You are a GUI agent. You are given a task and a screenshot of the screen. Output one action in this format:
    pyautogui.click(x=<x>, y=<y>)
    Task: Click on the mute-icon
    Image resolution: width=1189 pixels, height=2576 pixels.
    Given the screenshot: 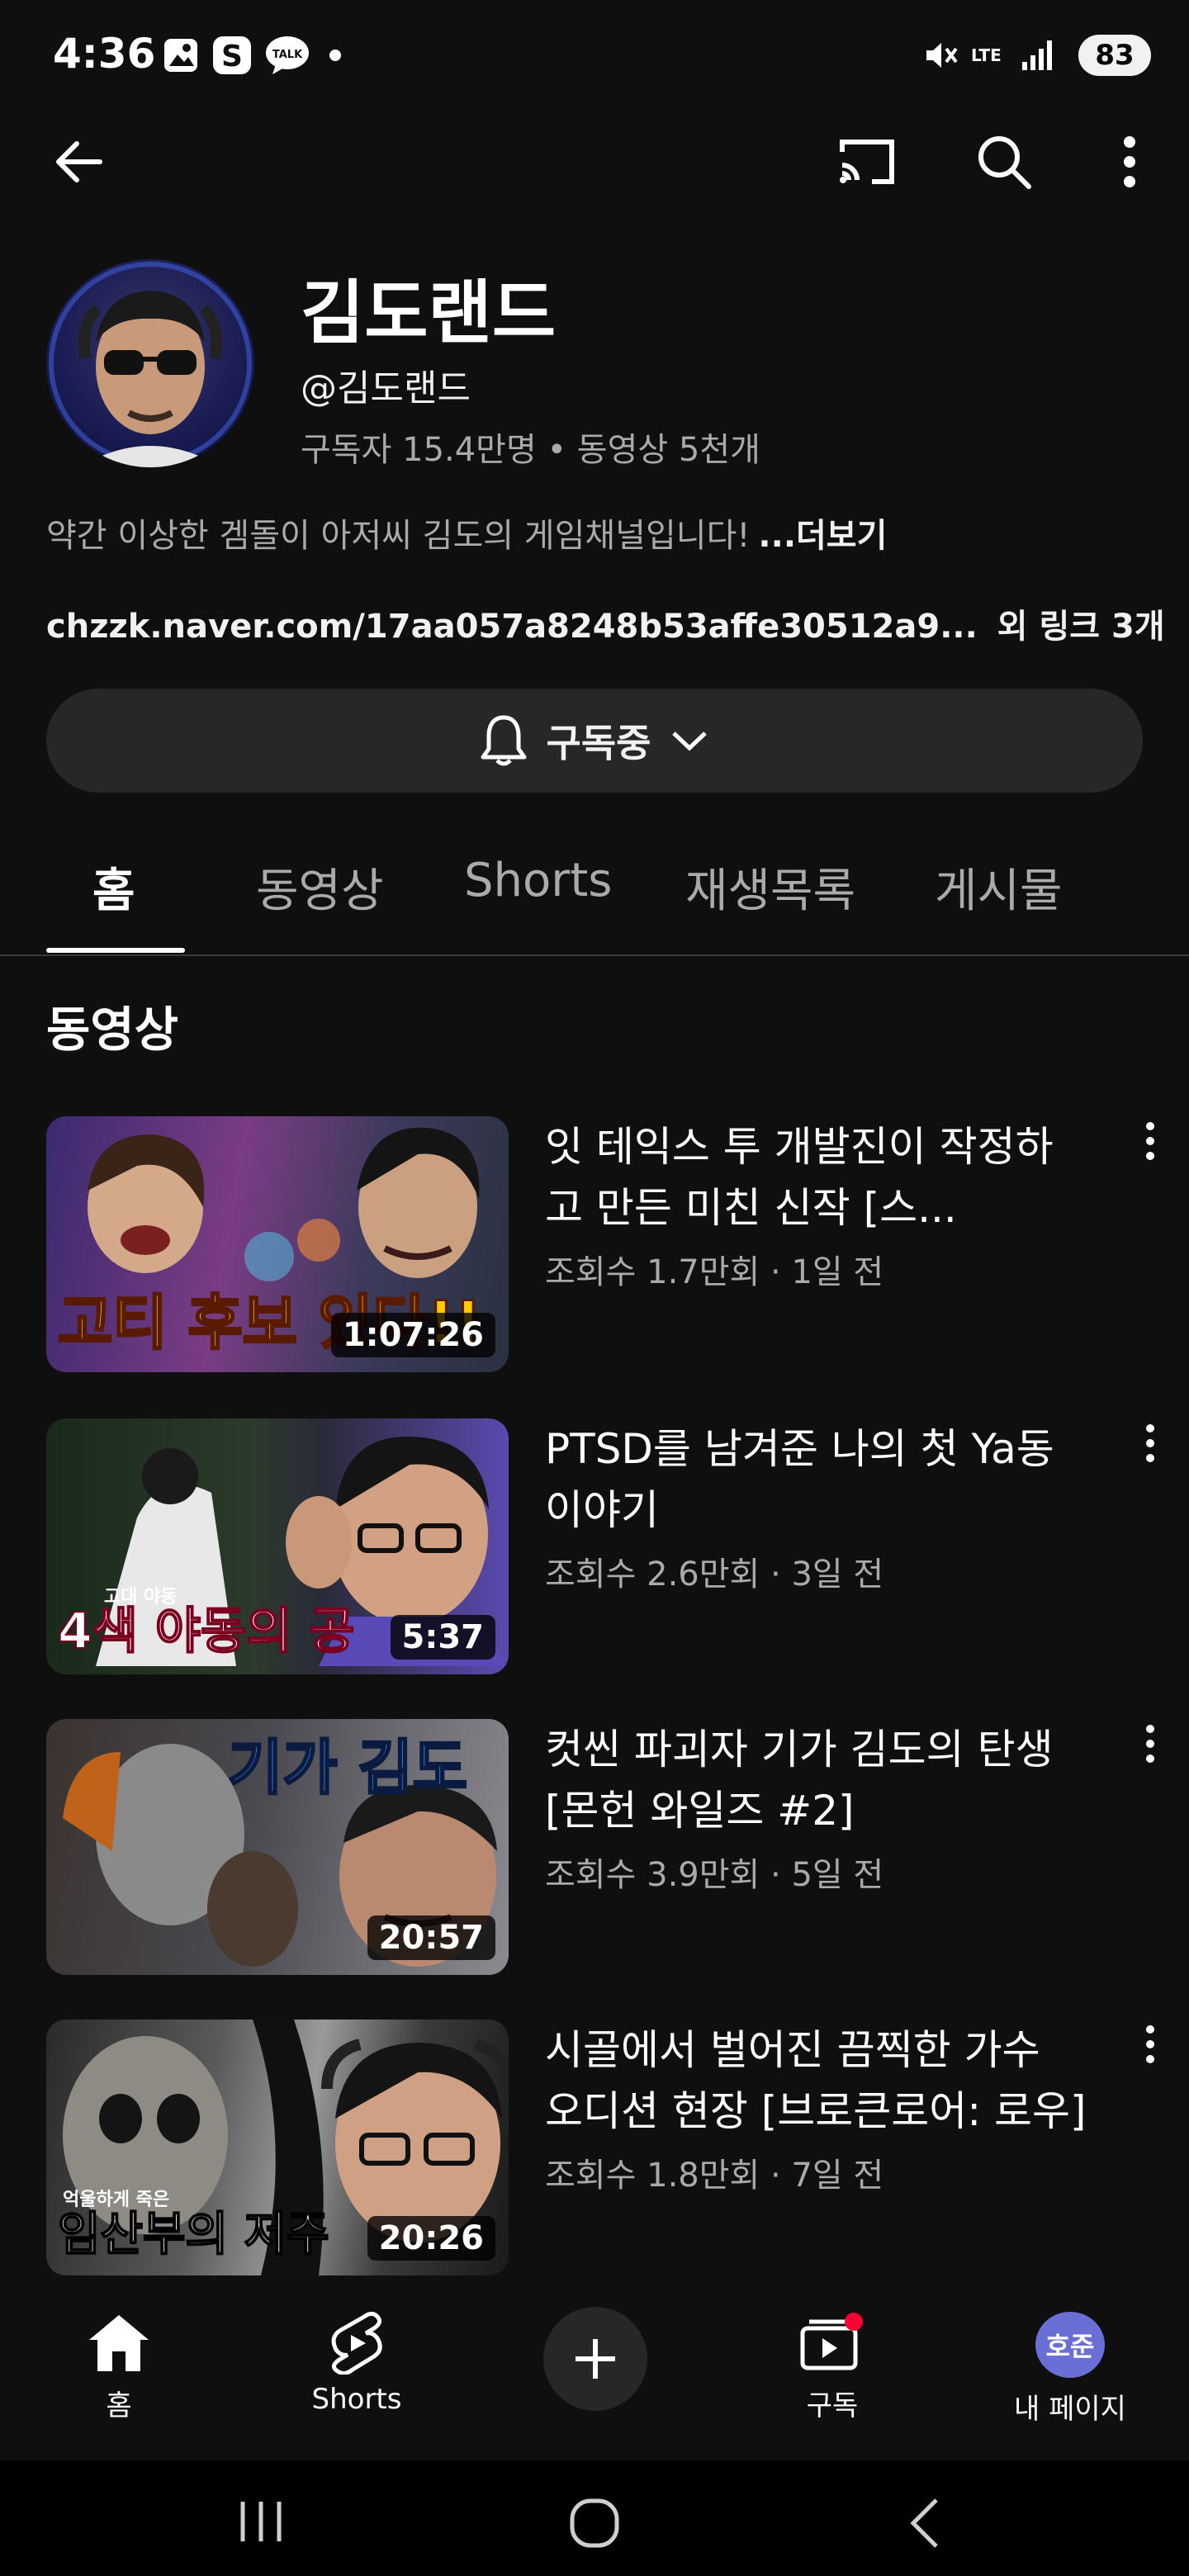 What is the action you would take?
    pyautogui.click(x=941, y=55)
    